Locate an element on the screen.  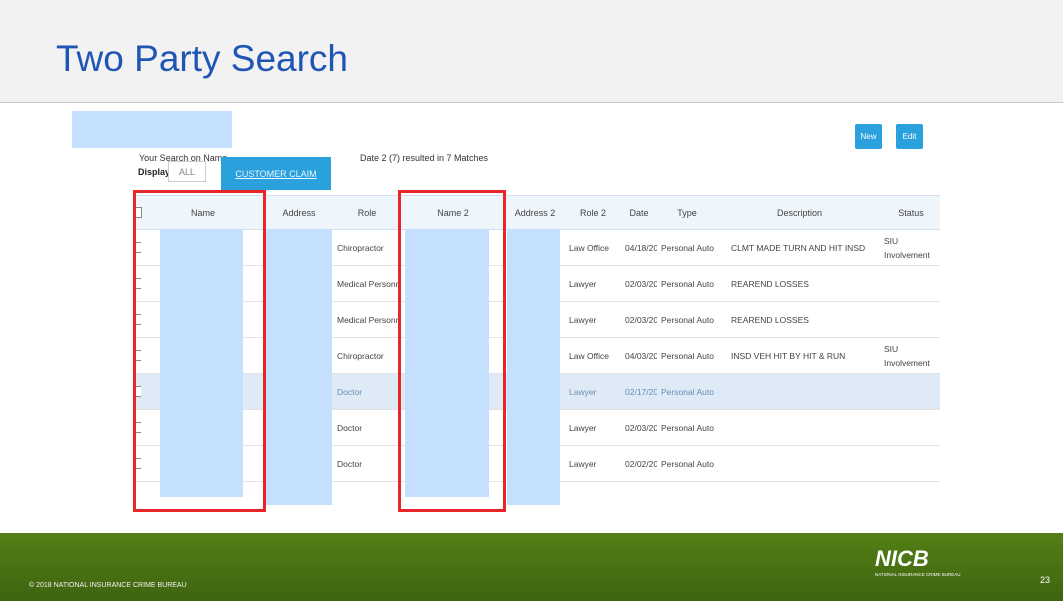
search-suffix: Date 2 (7) resulted in 7 Matches is located at coordinates (424, 158).